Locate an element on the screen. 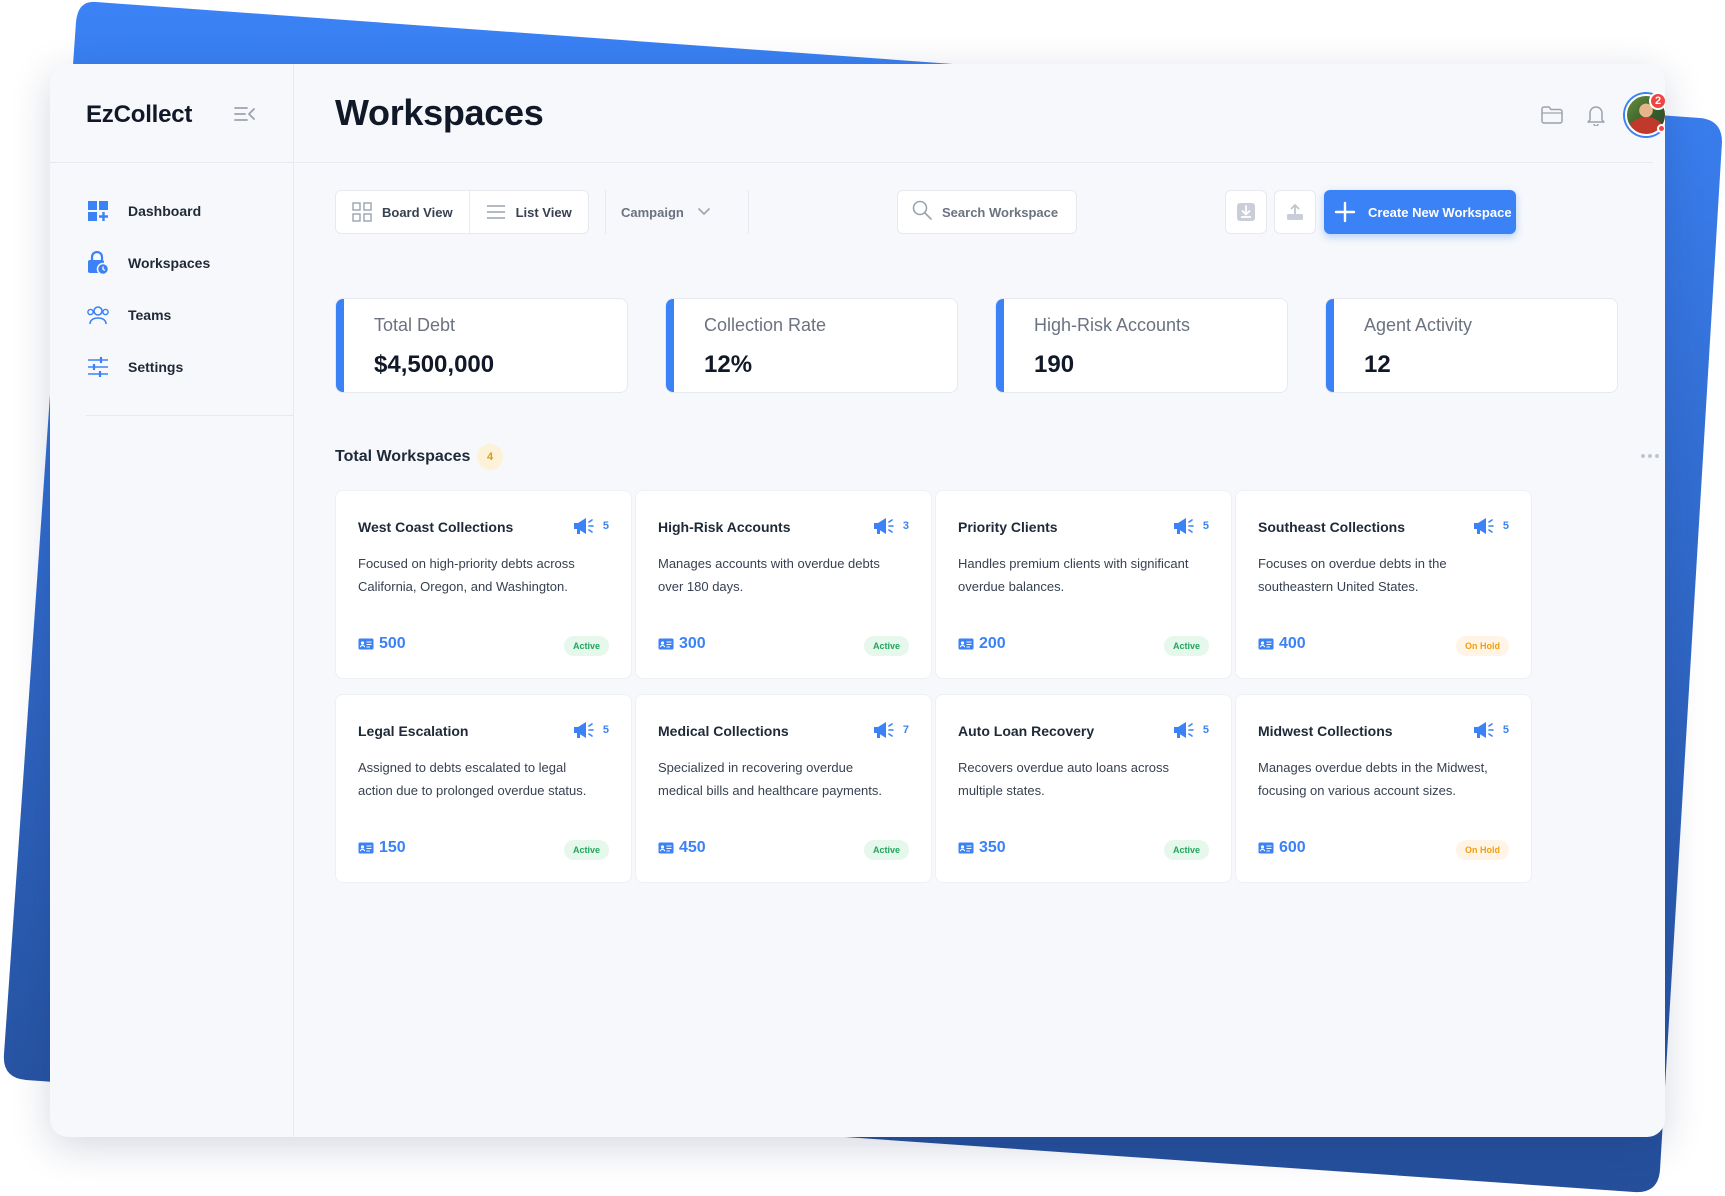 The height and width of the screenshot is (1196, 1725). notifications-button is located at coordinates (1596, 115).